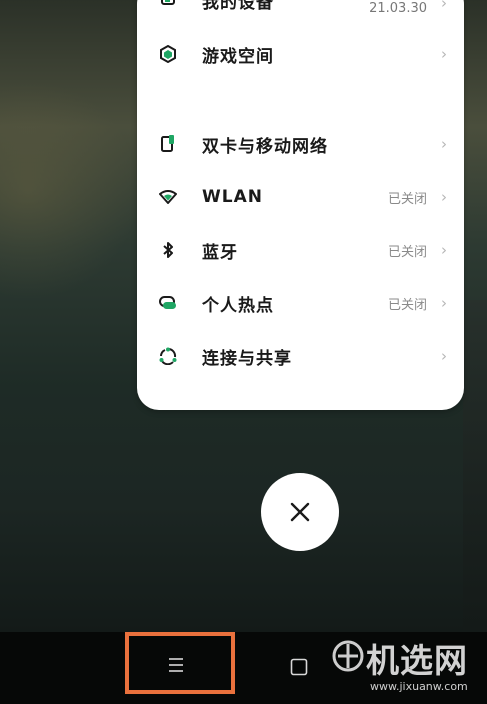 The height and width of the screenshot is (704, 487). Describe the element at coordinates (168, 54) in the screenshot. I see `game-space-icon` at that location.